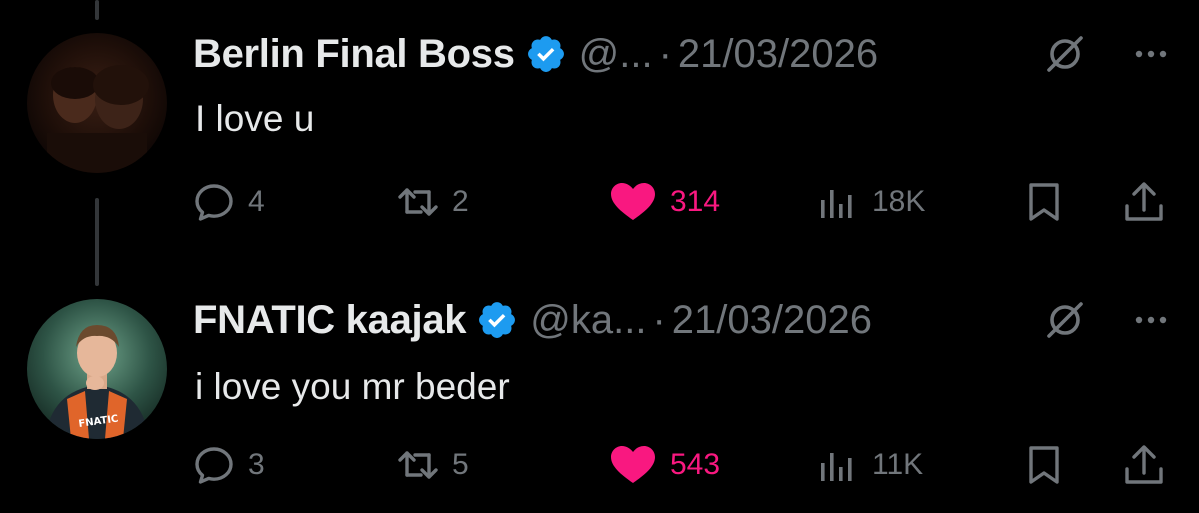  What do you see at coordinates (330, 320) in the screenshot?
I see `display-name: FNATIC kaajak` at bounding box center [330, 320].